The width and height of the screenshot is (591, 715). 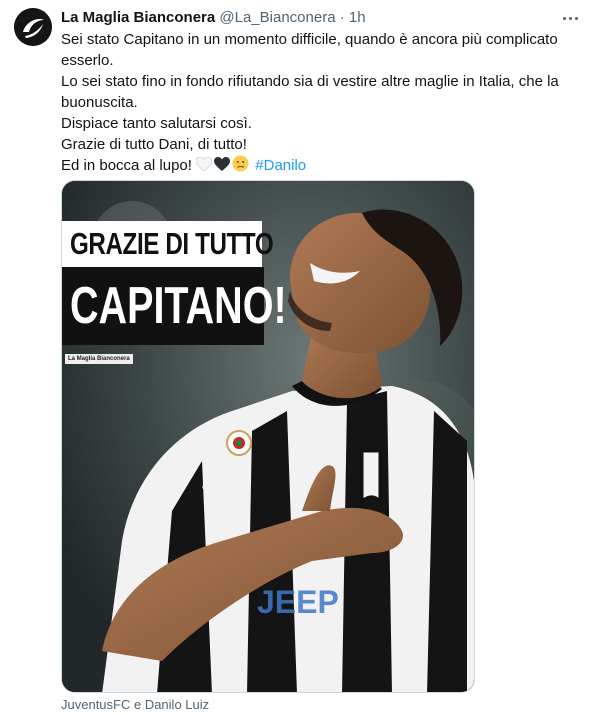 What do you see at coordinates (298, 602) in the screenshot?
I see `sponsor-text: JEEP` at bounding box center [298, 602].